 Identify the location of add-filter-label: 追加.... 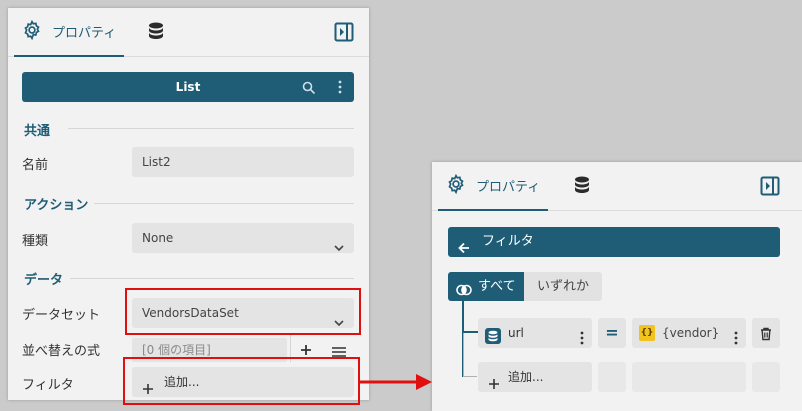
(182, 382).